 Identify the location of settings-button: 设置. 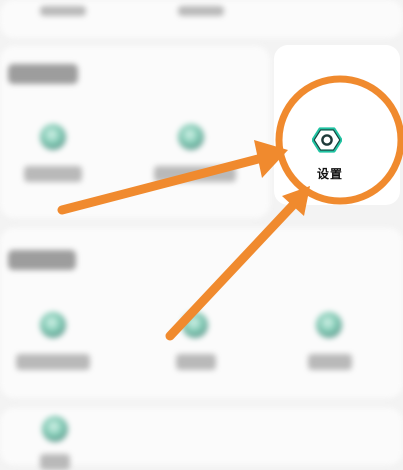
(330, 153).